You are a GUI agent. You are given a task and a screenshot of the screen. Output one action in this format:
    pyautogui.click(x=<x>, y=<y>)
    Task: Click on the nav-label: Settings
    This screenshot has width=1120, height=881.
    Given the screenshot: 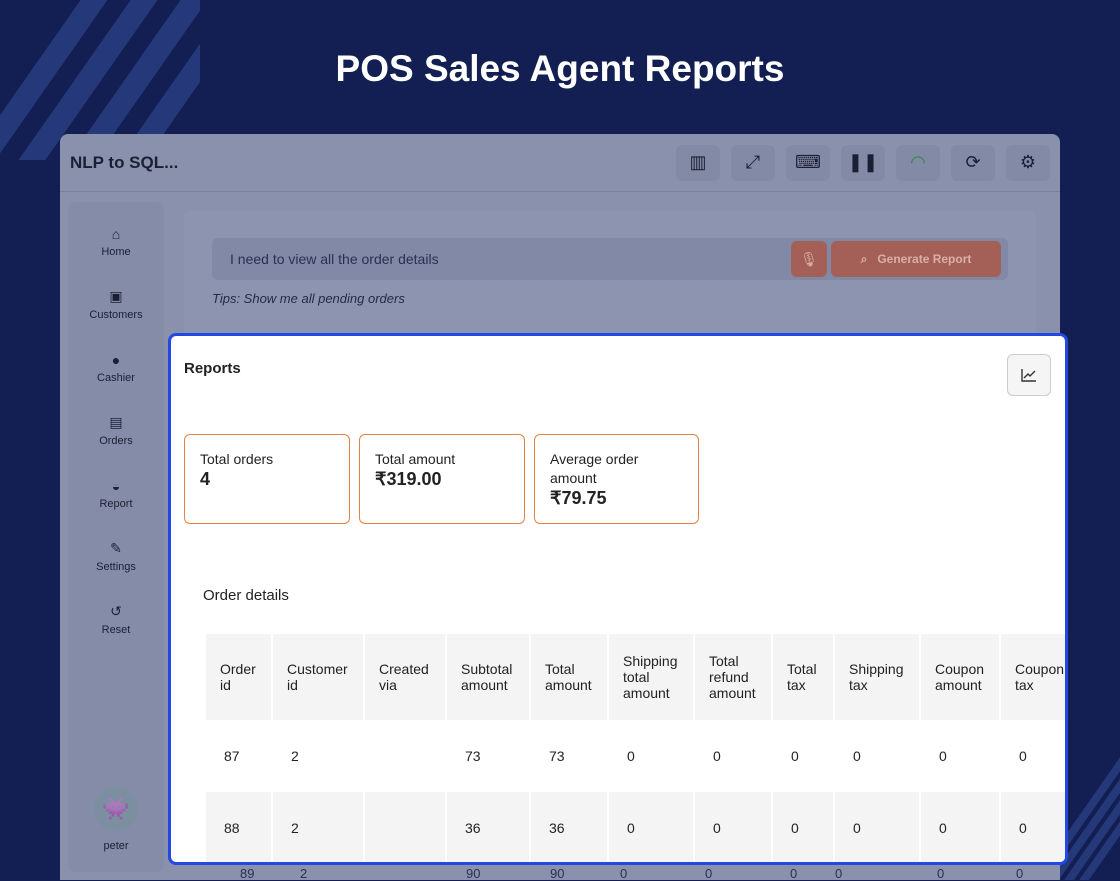 What is the action you would take?
    pyautogui.click(x=116, y=567)
    